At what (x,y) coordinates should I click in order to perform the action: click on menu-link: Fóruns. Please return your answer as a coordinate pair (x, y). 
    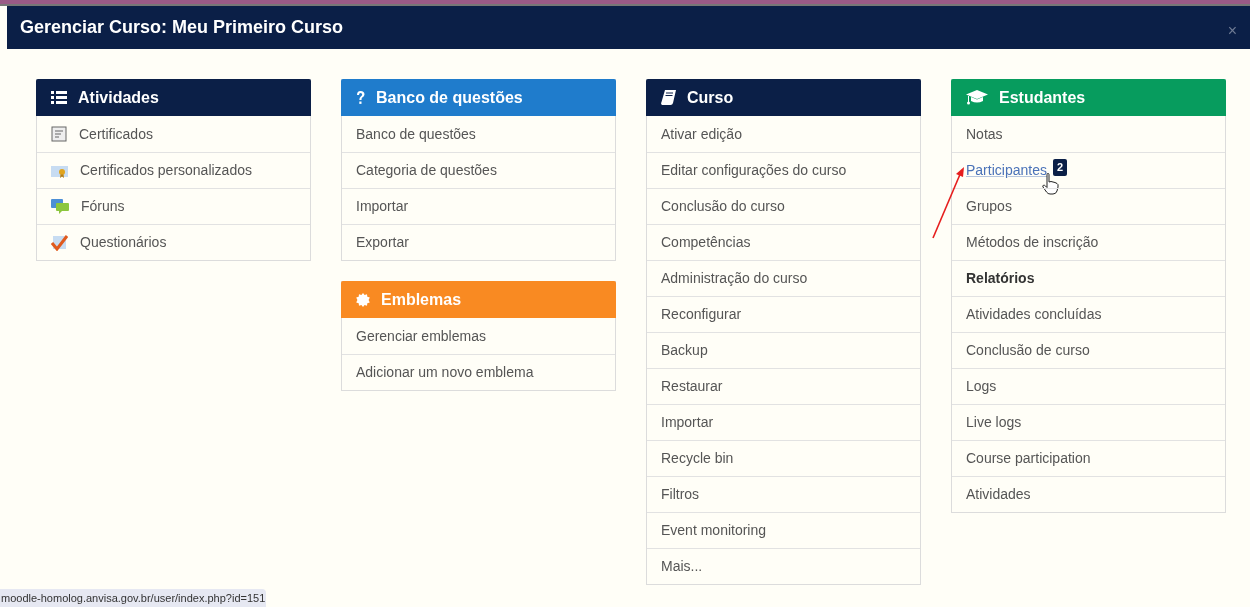
    Looking at the image, I should click on (103, 206).